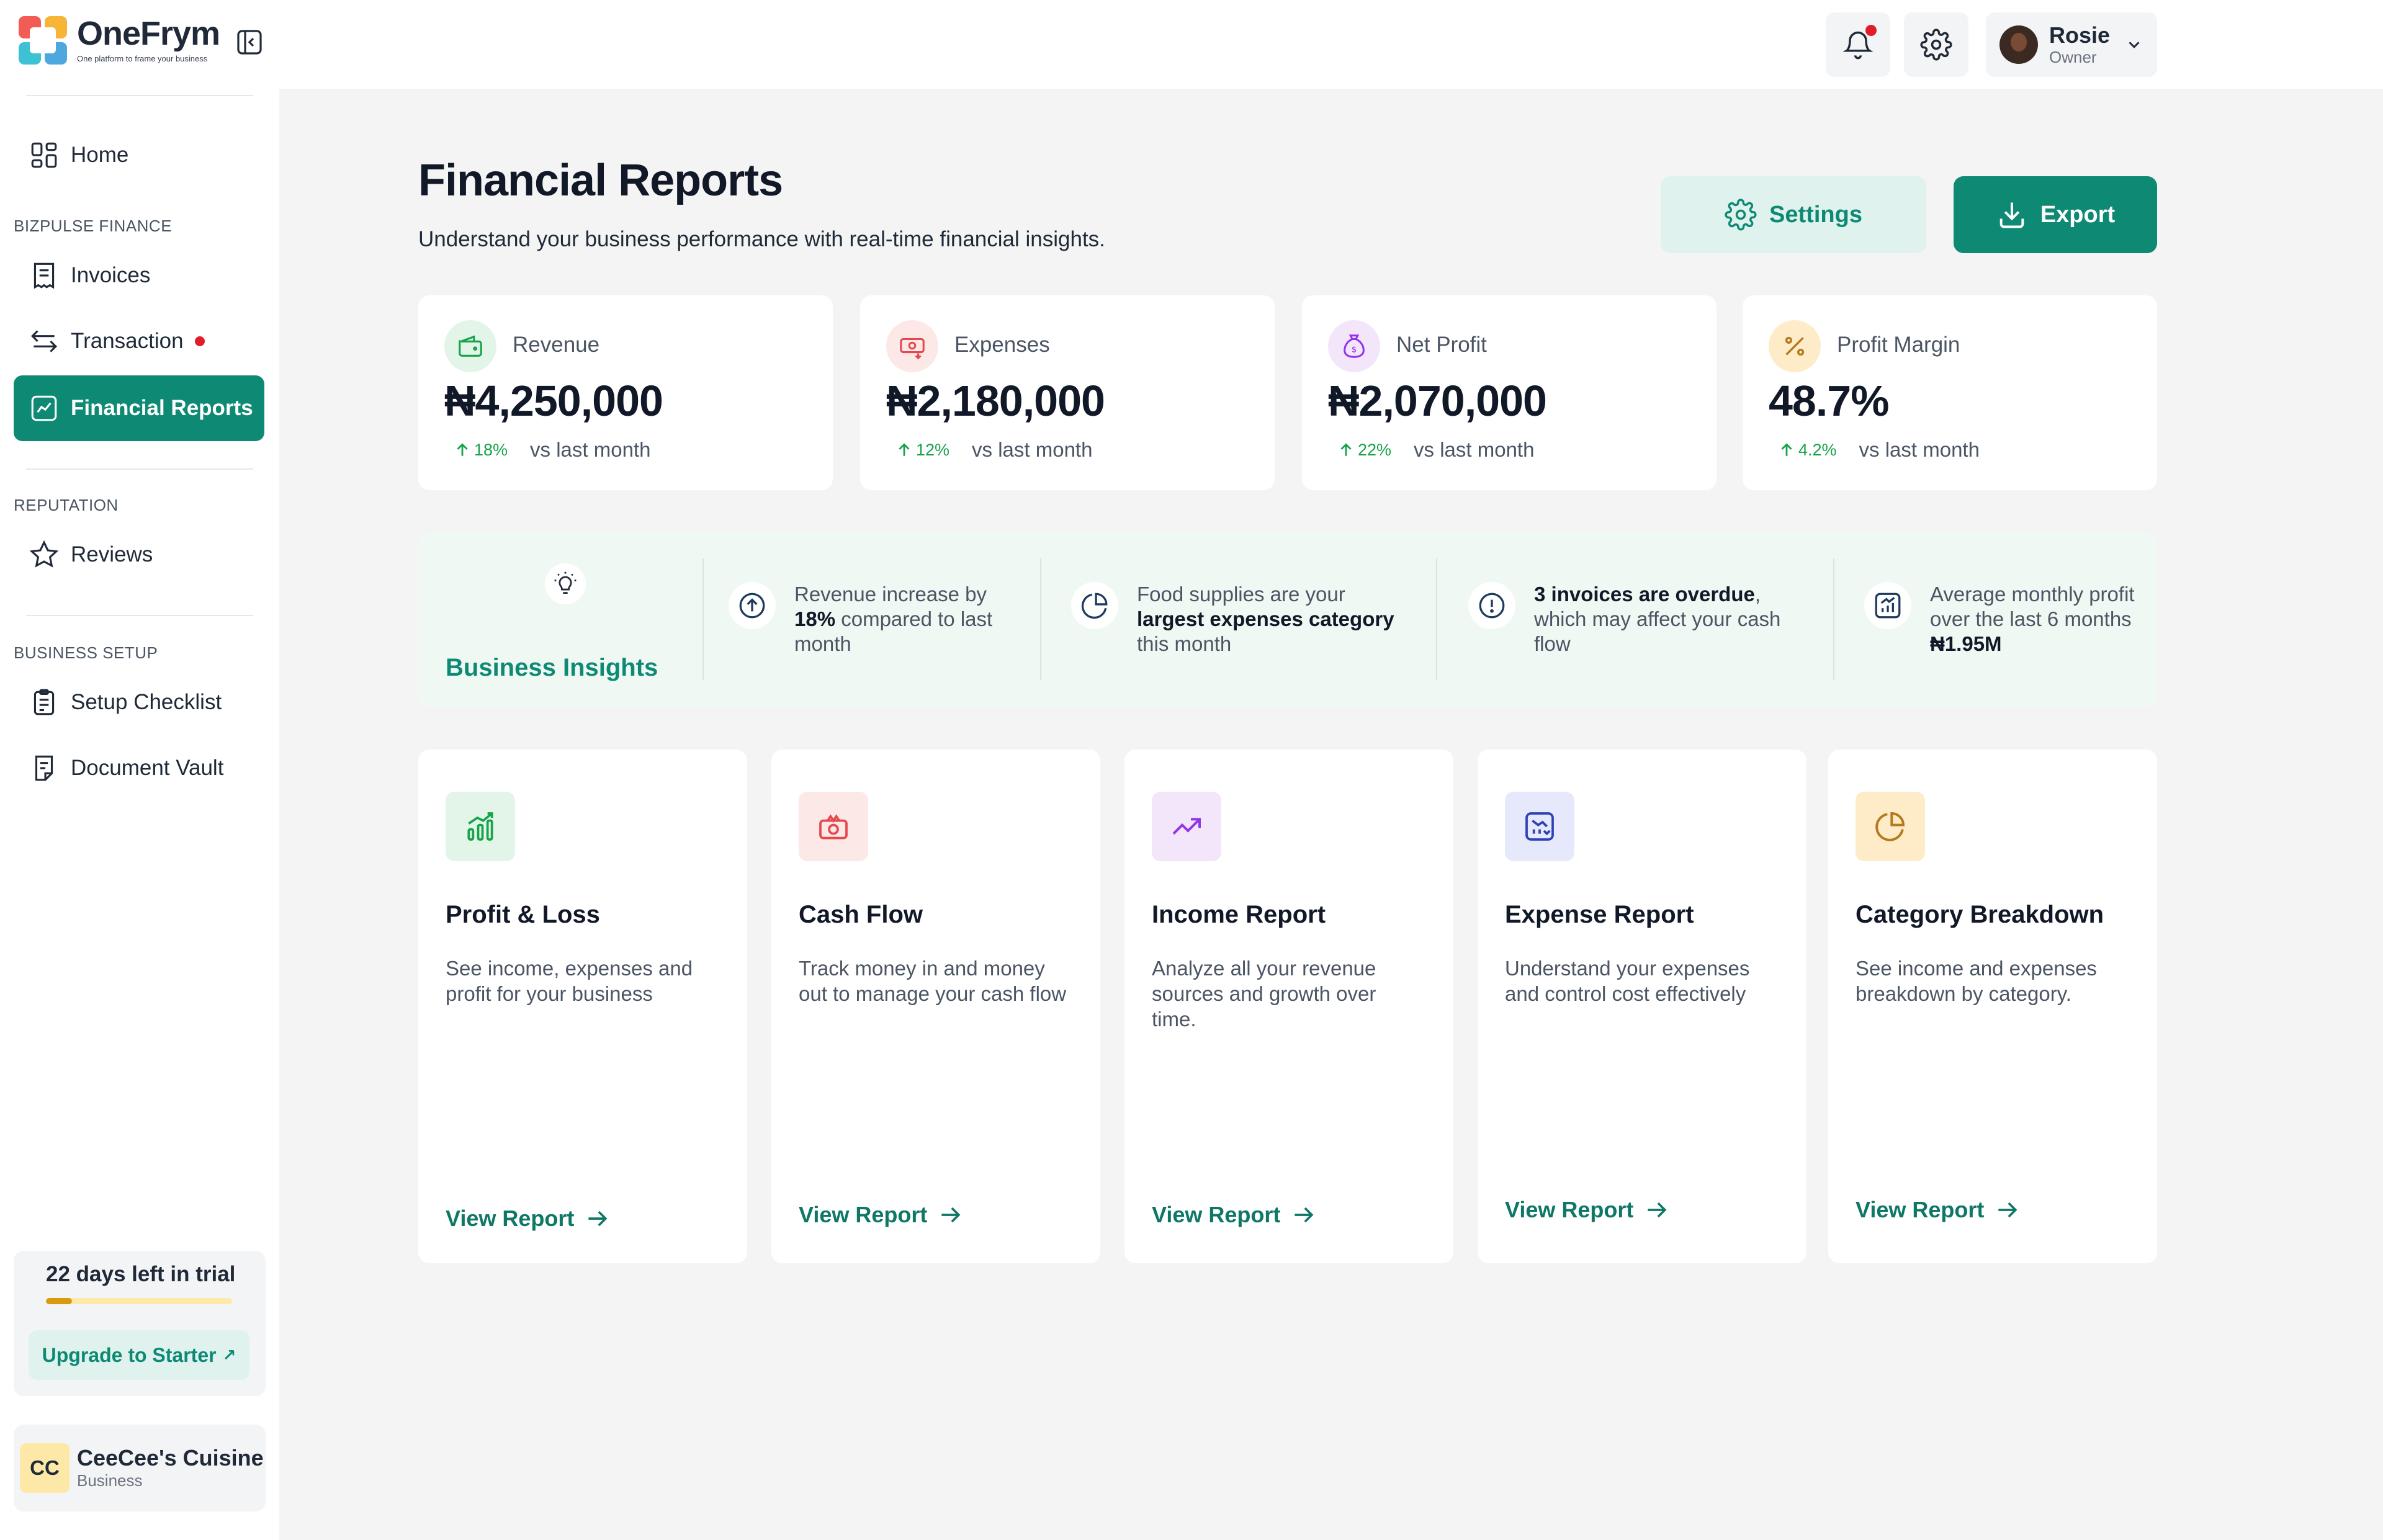 This screenshot has width=2383, height=1540. I want to click on star-icon, so click(44, 554).